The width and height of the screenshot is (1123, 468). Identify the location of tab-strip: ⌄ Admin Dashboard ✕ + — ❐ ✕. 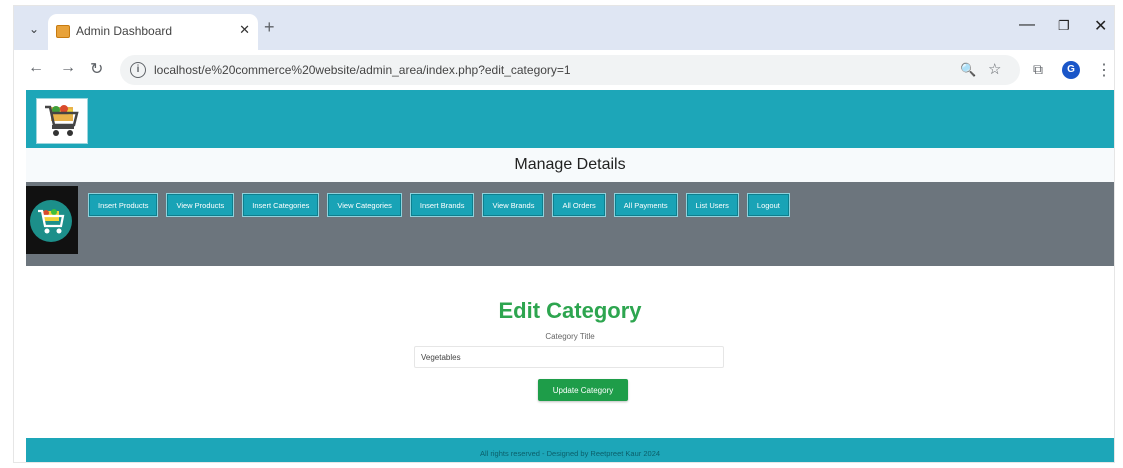
(564, 28).